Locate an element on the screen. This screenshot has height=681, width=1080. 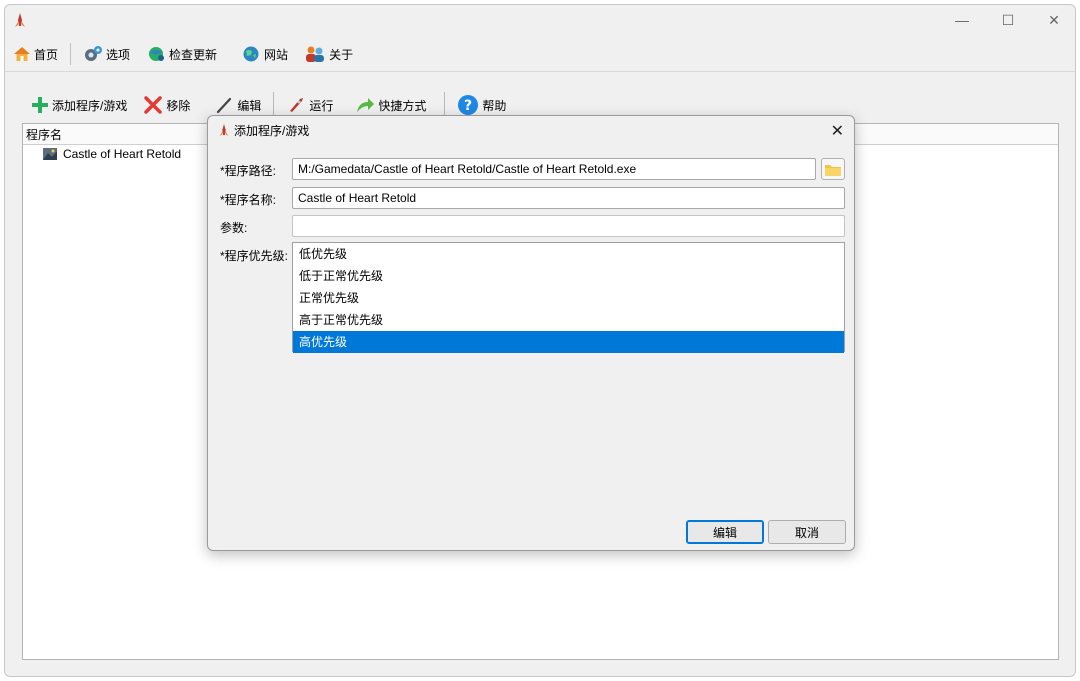
close-window-button: ✕ is located at coordinates (1053, 20).